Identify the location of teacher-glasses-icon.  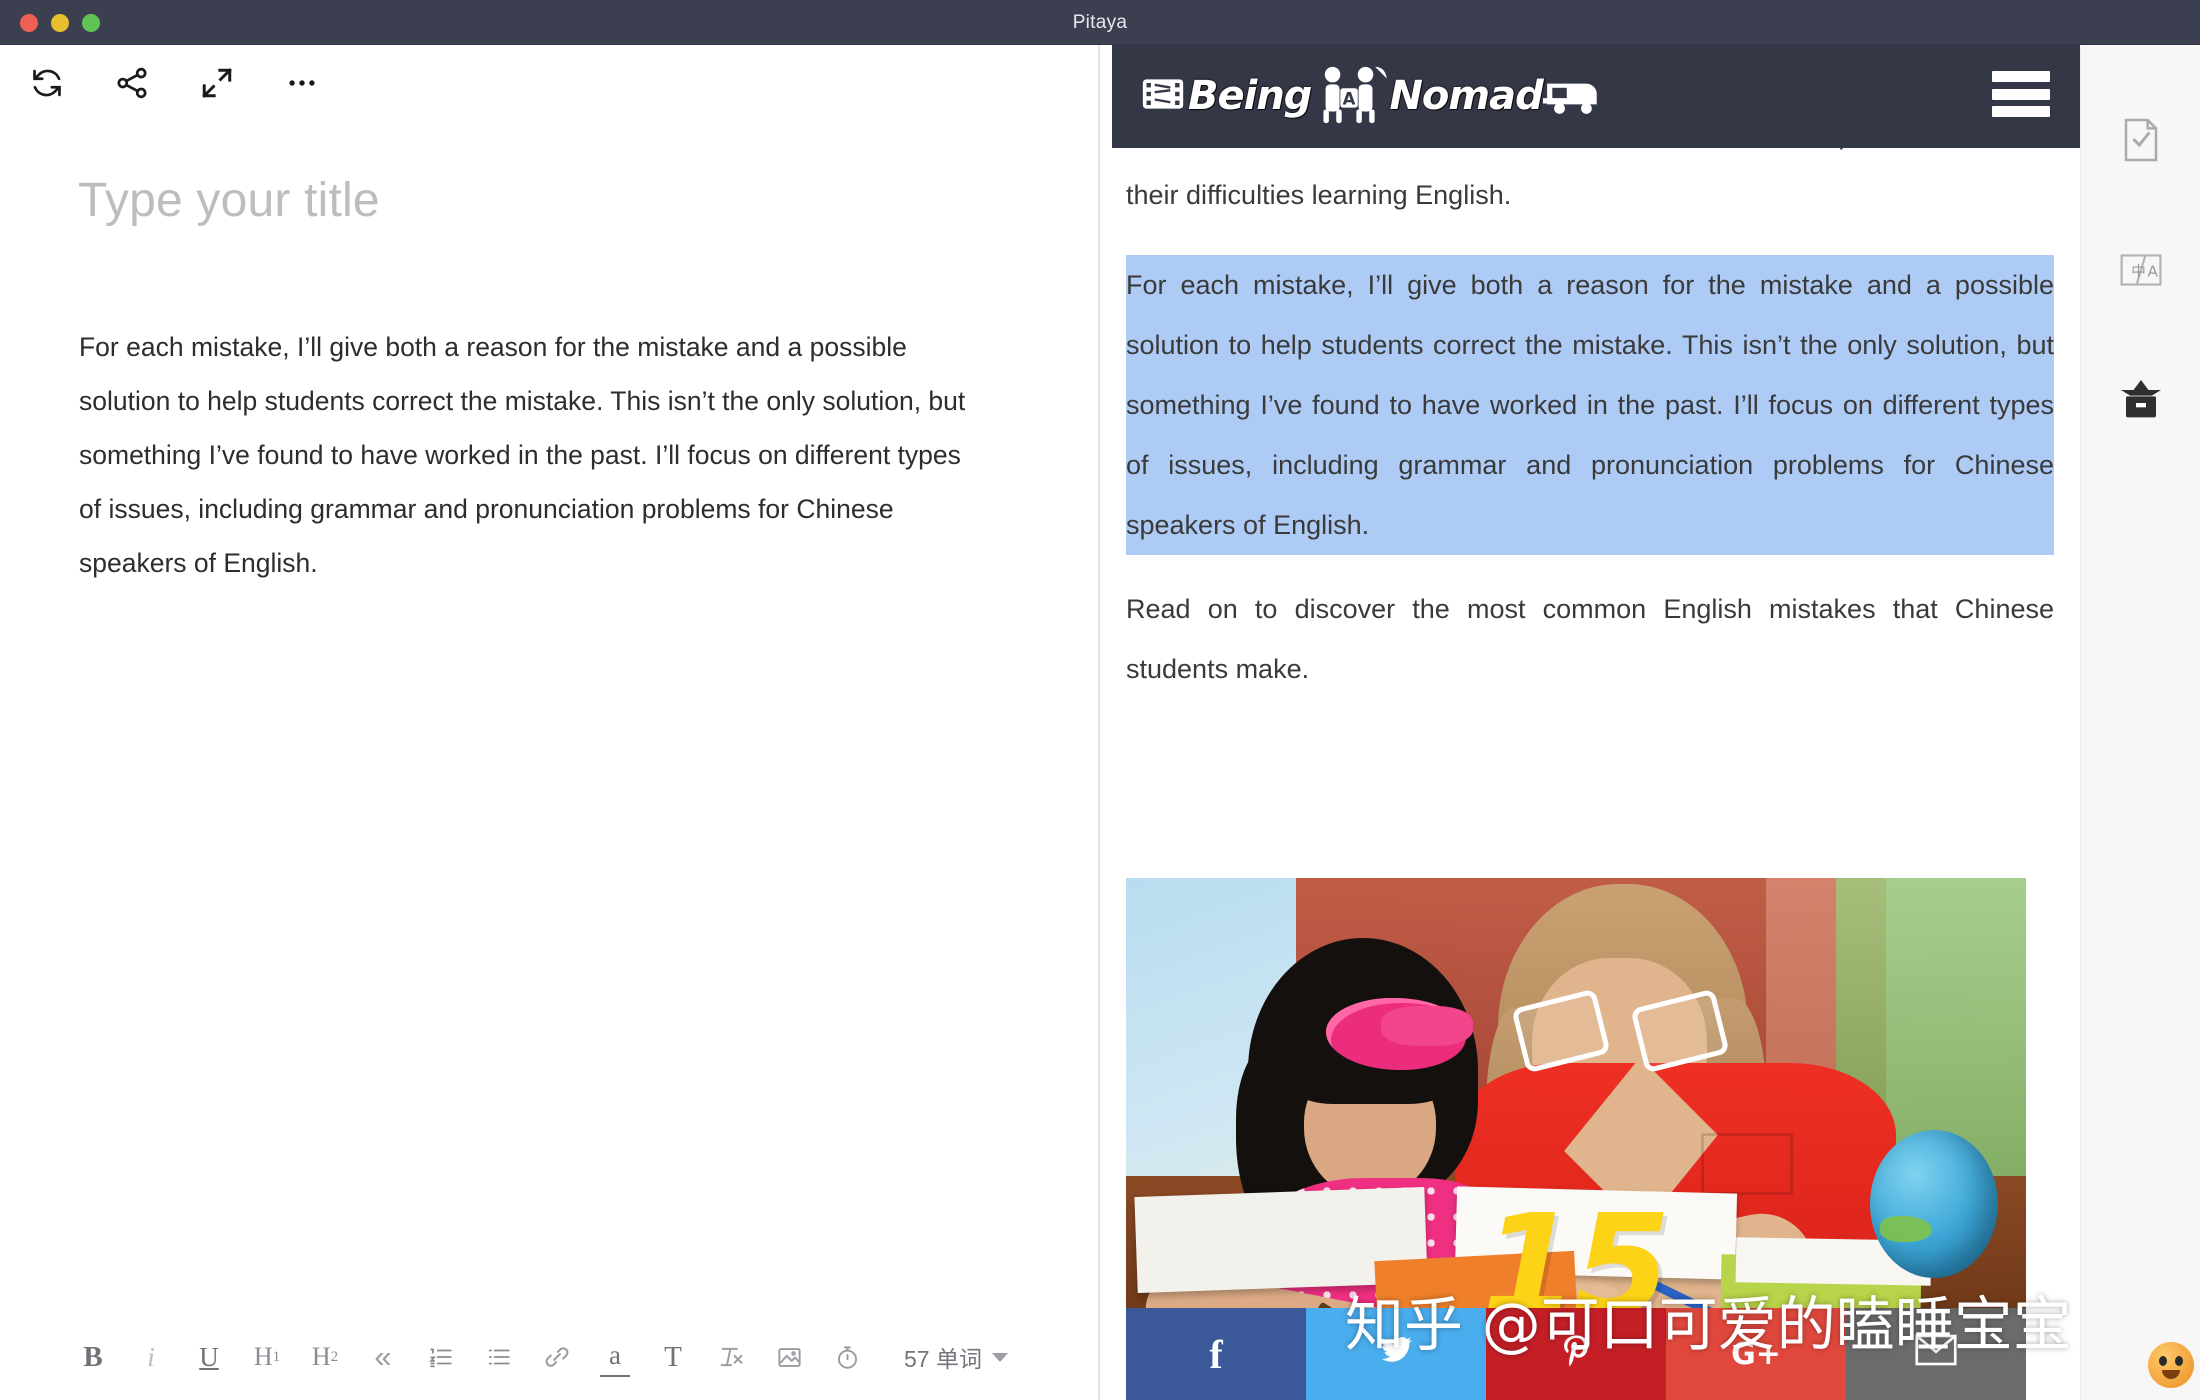
(1620, 1031).